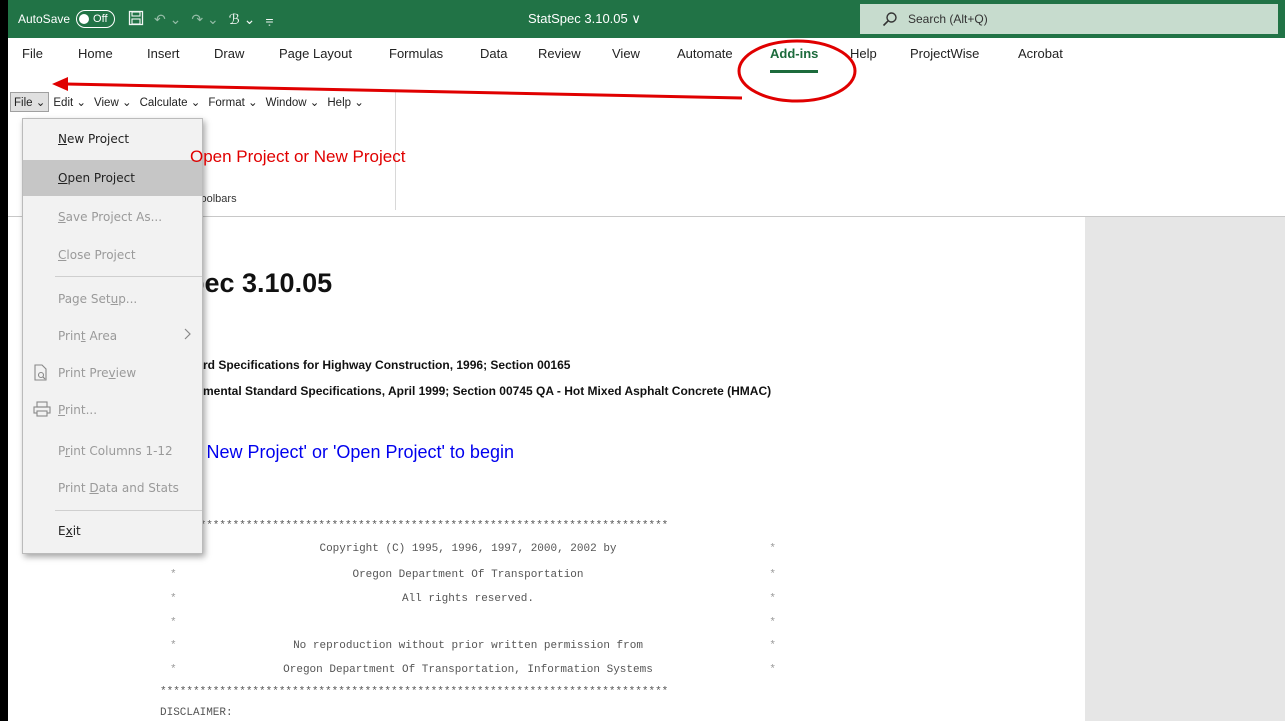 The height and width of the screenshot is (721, 1285). I want to click on document-title: StatSpec 3.10.05 ∨, so click(584, 19).